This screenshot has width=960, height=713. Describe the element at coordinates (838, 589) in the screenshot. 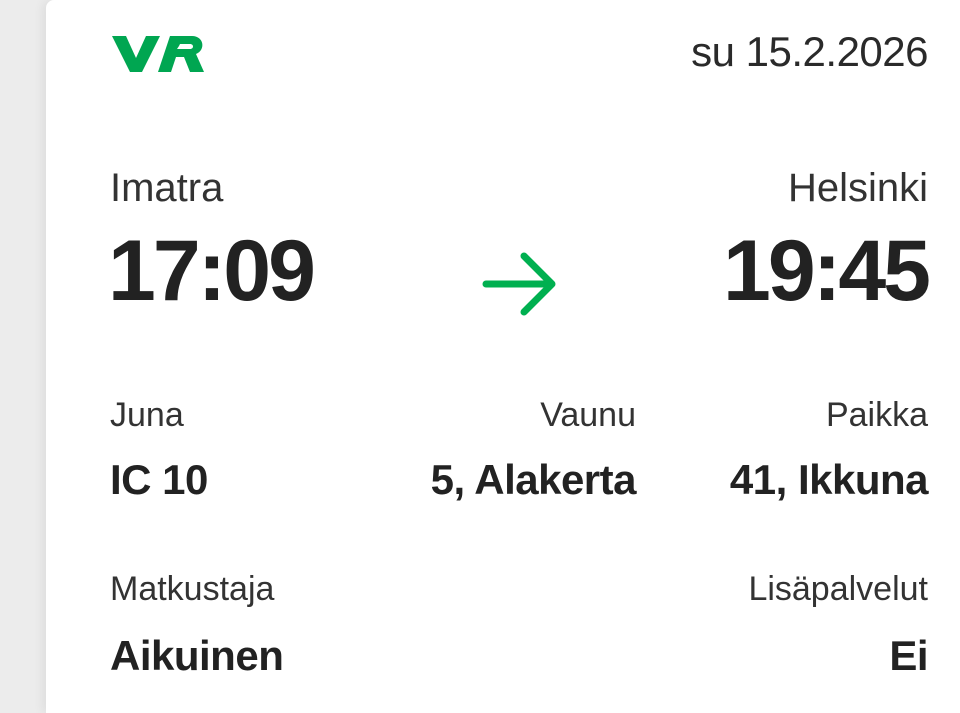

I see `extras-label: Lisäpalvelut` at that location.